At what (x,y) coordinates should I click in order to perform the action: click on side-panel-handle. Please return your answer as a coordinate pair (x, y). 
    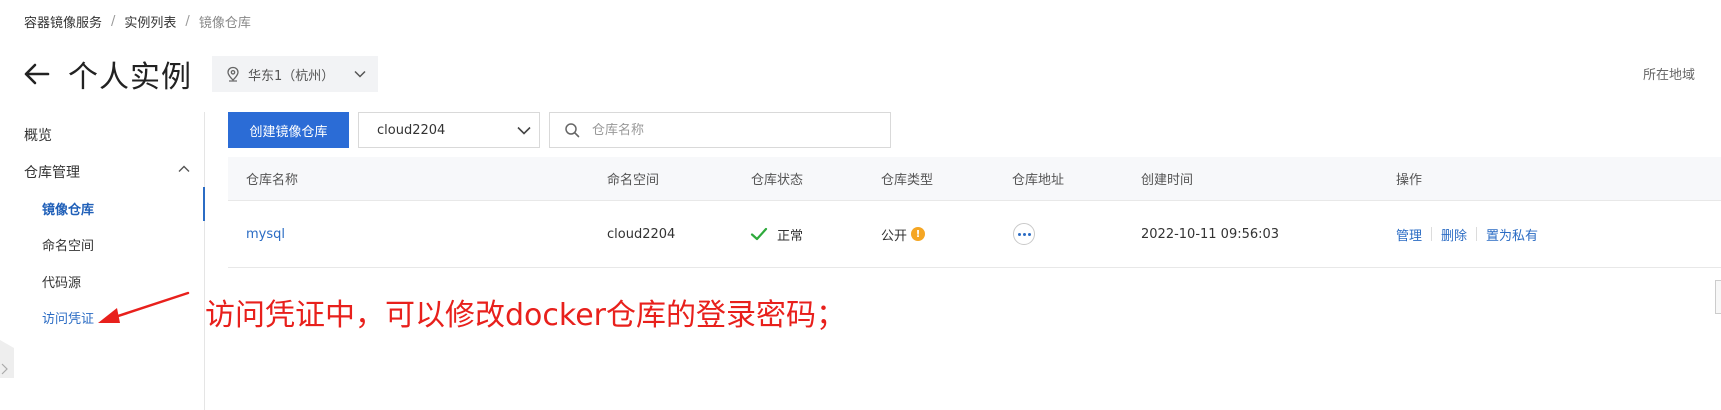
    Looking at the image, I should click on (1718, 297).